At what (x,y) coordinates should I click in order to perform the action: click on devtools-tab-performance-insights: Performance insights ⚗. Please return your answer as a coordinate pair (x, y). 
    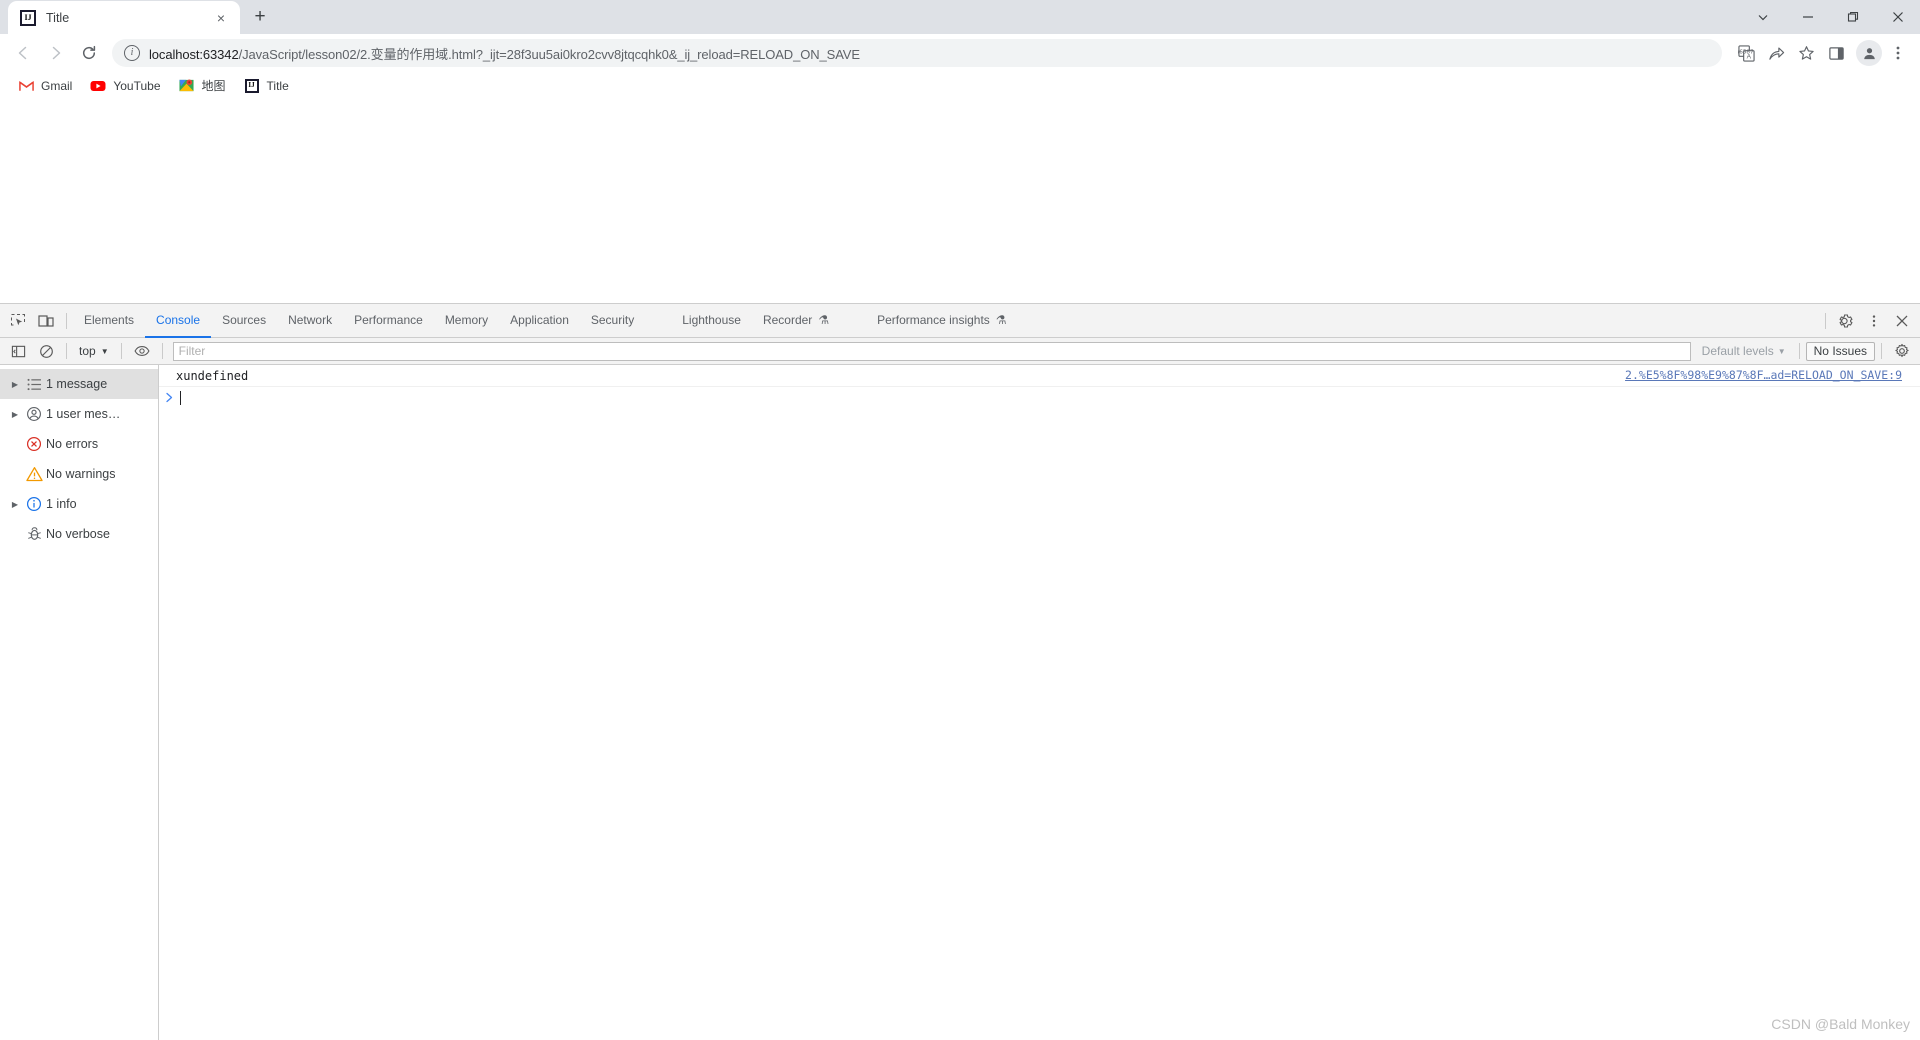
    Looking at the image, I should click on (941, 321).